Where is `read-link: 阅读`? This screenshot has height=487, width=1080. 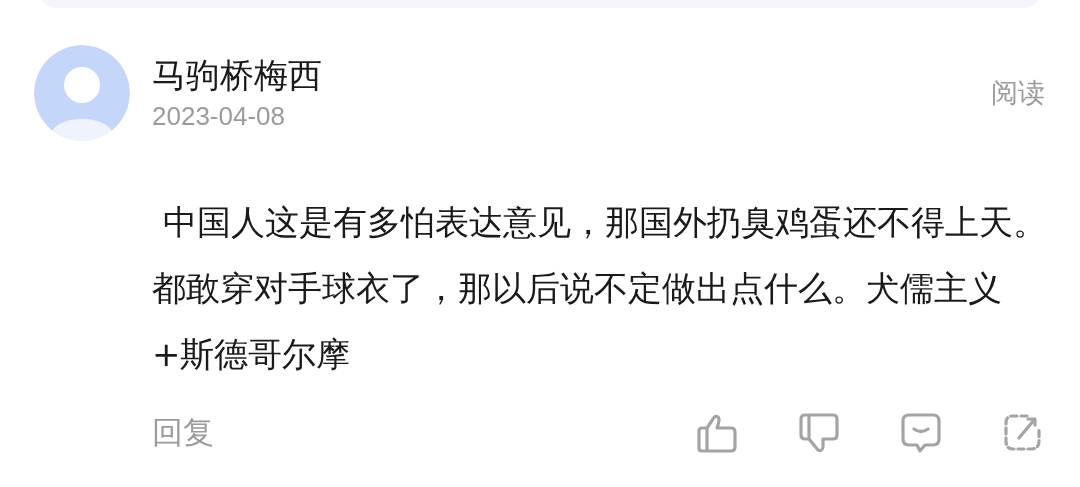 read-link: 阅读 is located at coordinates (1018, 93).